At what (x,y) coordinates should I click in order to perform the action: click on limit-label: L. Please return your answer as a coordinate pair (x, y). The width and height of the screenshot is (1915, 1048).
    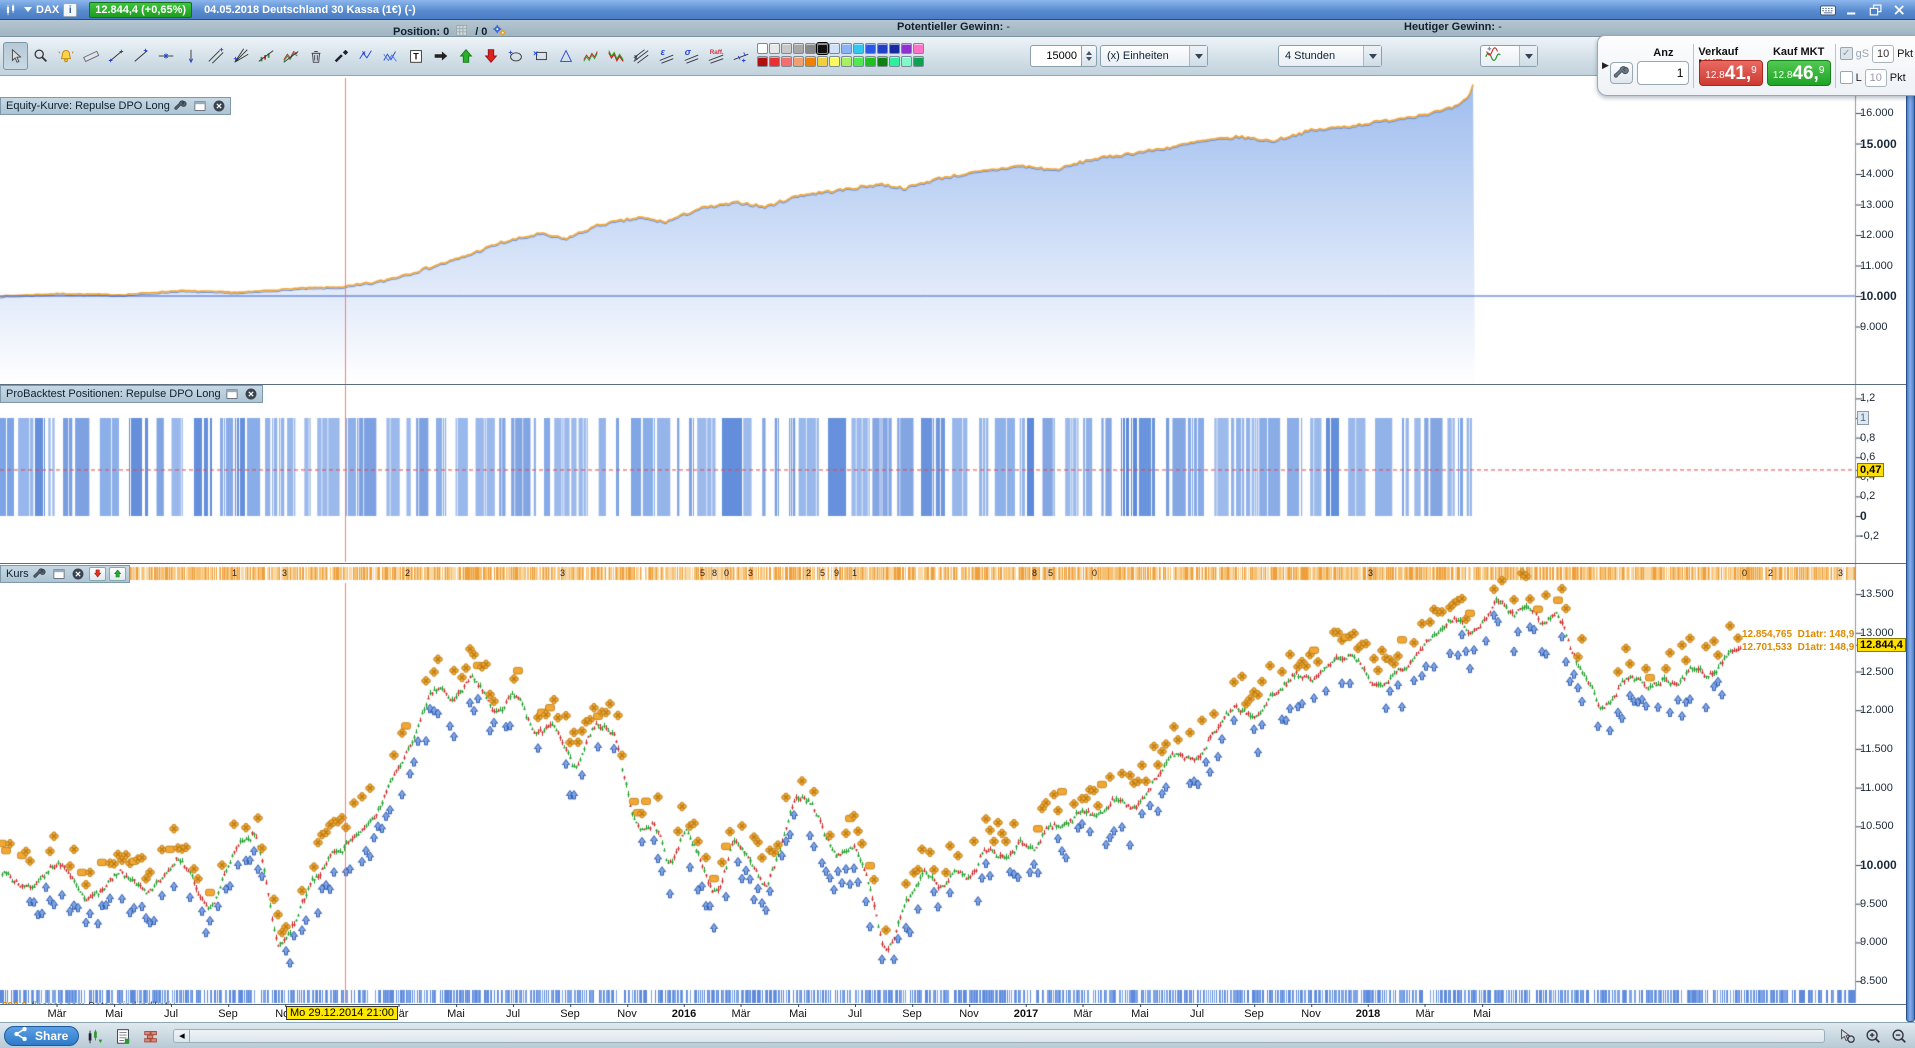
    Looking at the image, I should click on (1858, 77).